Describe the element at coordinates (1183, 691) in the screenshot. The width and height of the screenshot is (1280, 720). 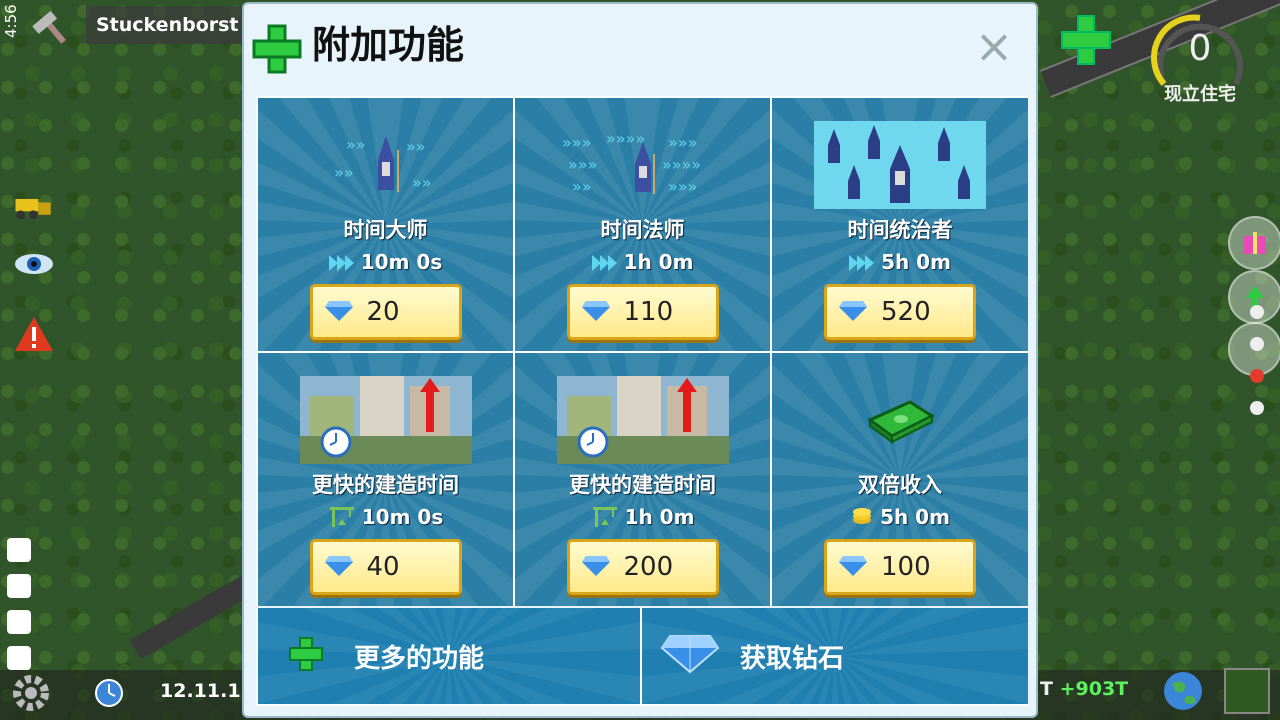
I see `globe-icon` at that location.